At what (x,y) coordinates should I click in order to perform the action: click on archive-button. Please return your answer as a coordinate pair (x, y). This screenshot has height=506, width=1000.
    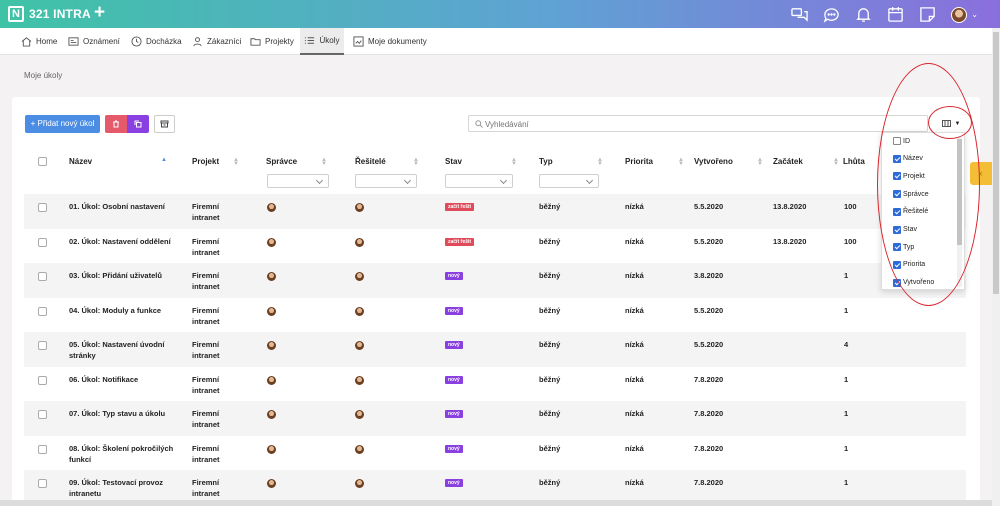
    Looking at the image, I should click on (164, 124).